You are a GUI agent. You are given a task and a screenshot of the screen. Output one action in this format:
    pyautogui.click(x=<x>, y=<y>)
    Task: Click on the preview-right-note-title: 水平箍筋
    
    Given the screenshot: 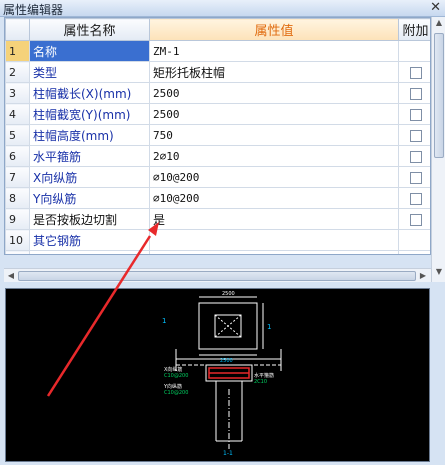 What is the action you would take?
    pyautogui.click(x=264, y=375)
    